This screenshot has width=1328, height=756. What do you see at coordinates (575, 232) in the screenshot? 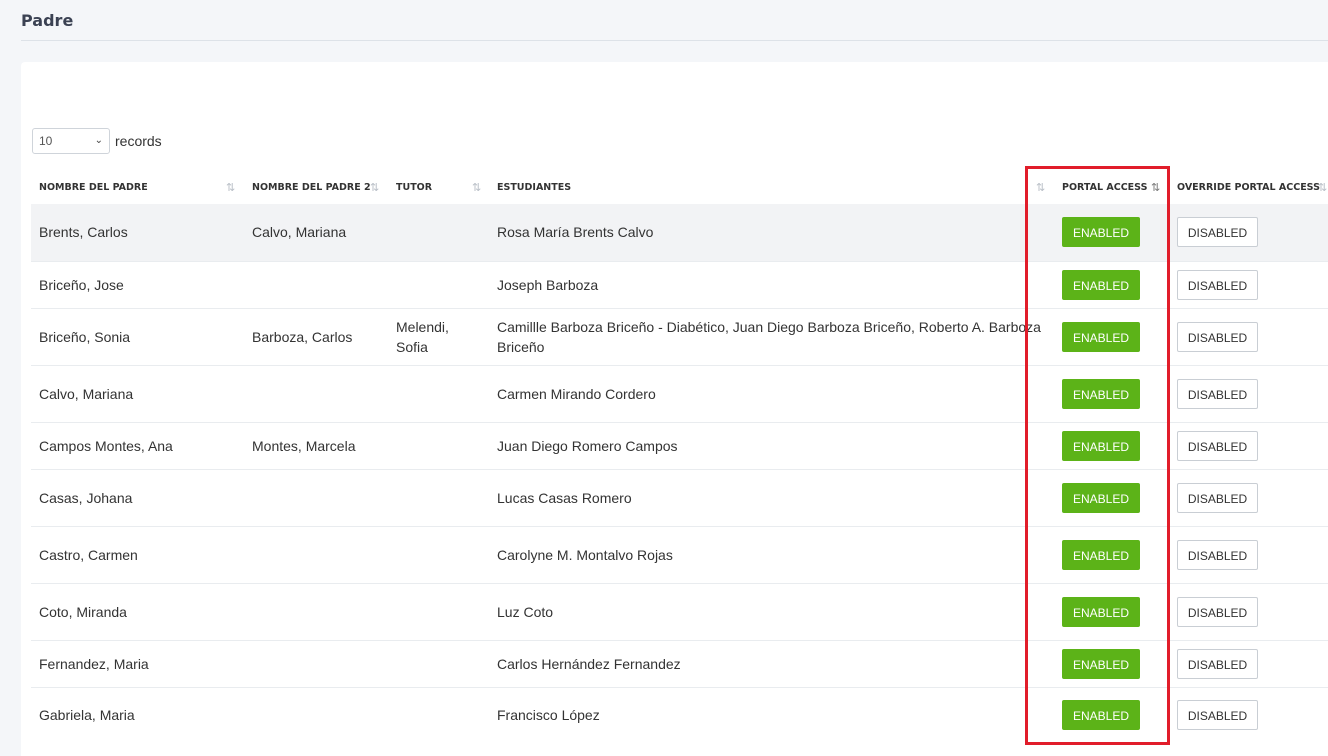
I see `cell-estudiantes: Rosa María Brents Calvo` at bounding box center [575, 232].